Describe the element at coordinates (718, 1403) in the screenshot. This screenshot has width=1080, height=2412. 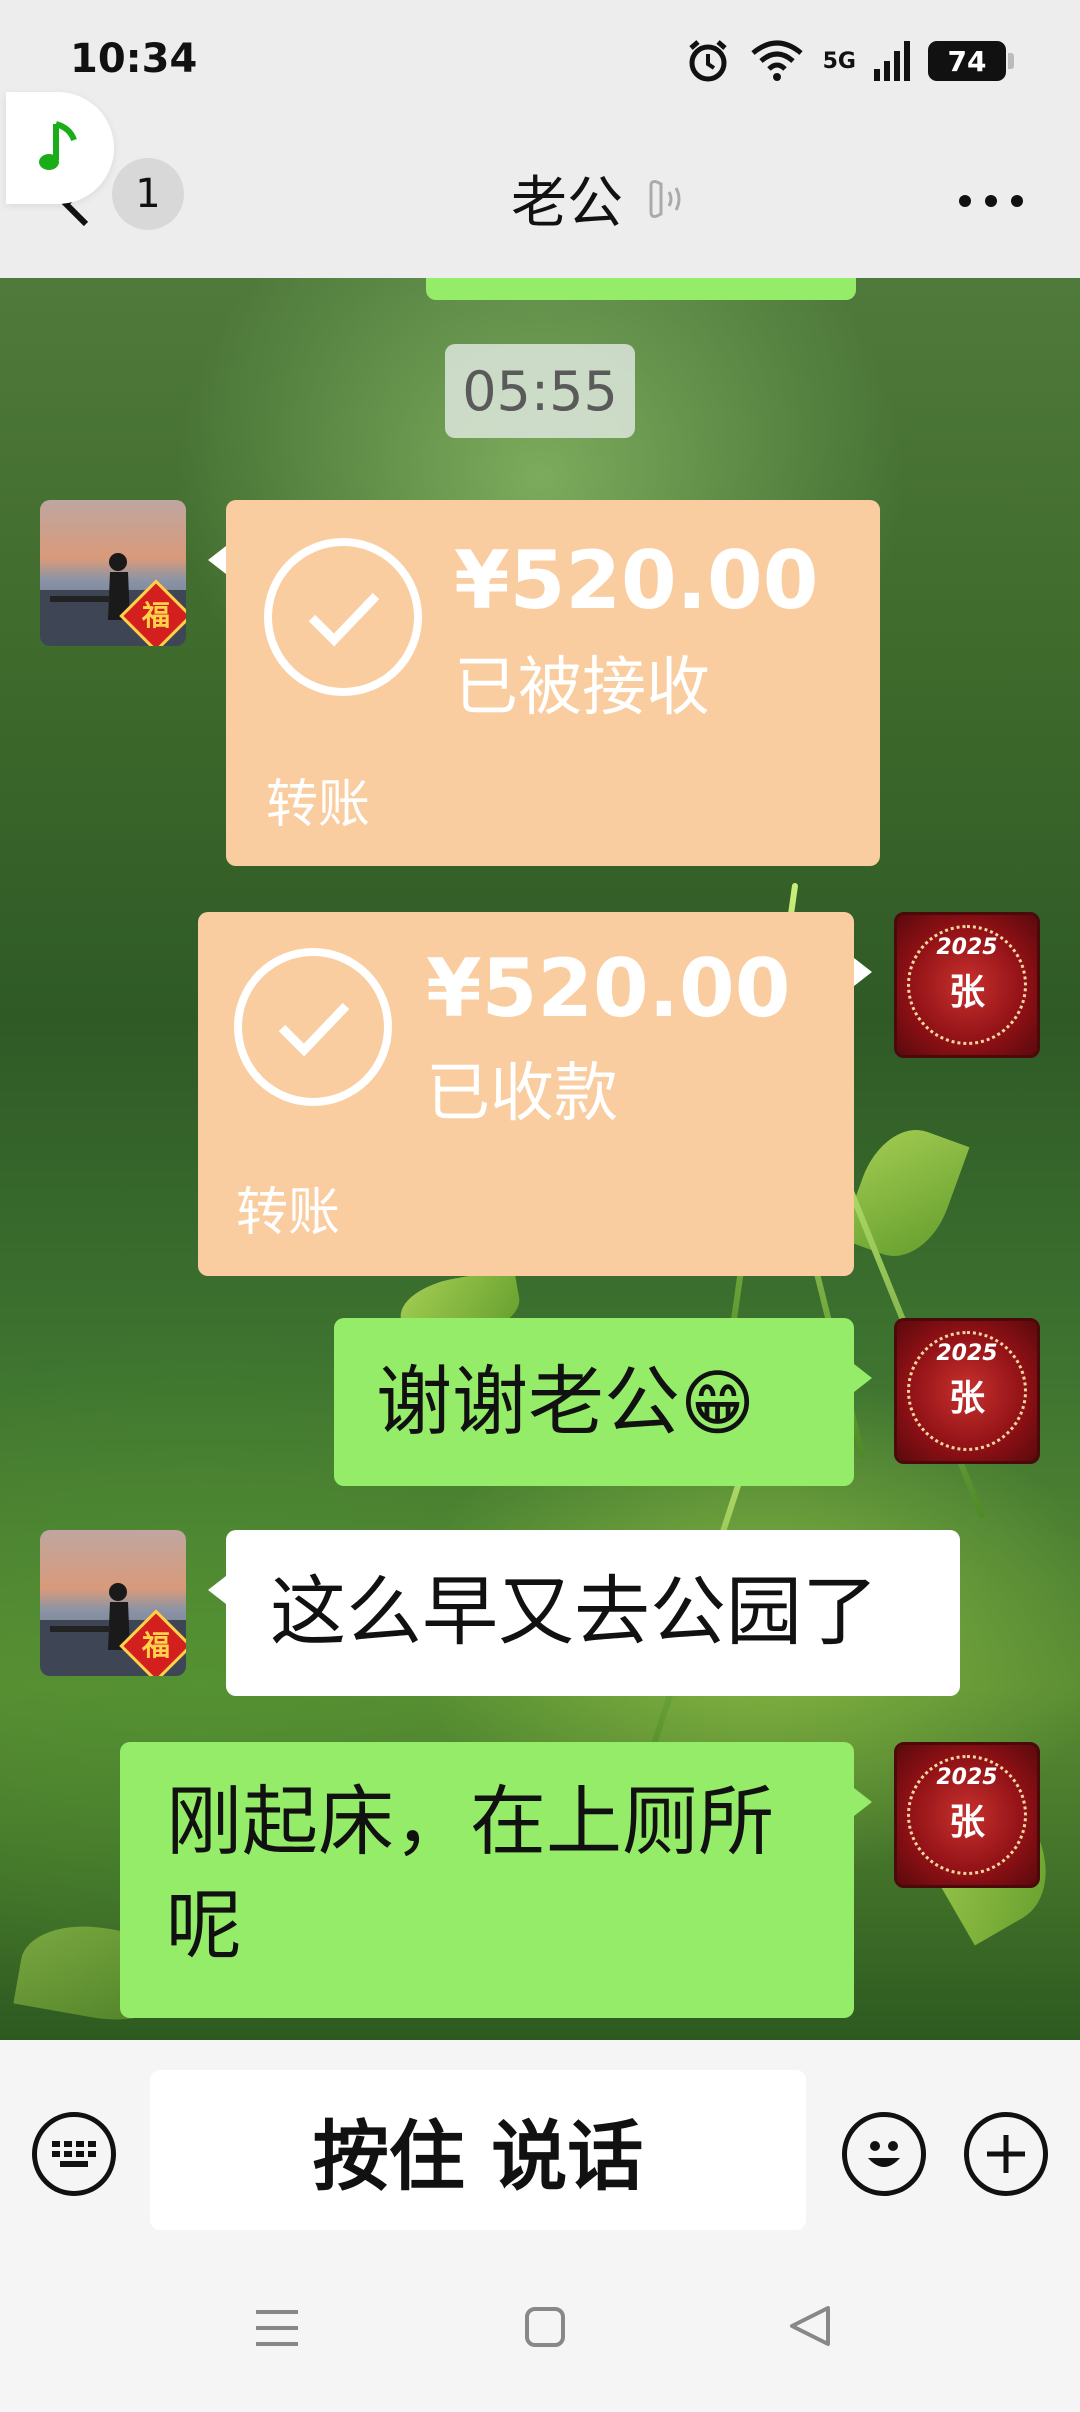
I see `grin-emoji-icon: 😁` at that location.